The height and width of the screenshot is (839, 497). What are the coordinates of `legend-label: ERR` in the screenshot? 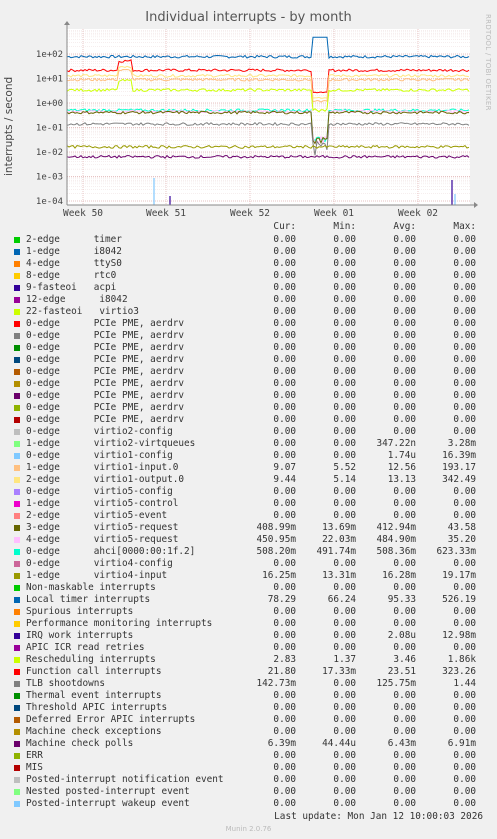 It's located at (34, 755).